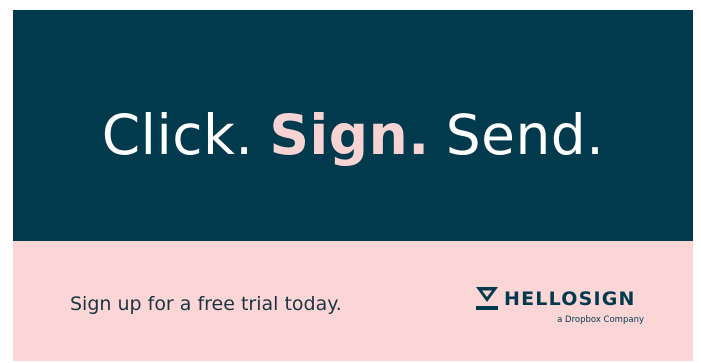  Describe the element at coordinates (561, 312) in the screenshot. I see `hellosign-logo: HELLOSIGN a Dropbox Company` at that location.